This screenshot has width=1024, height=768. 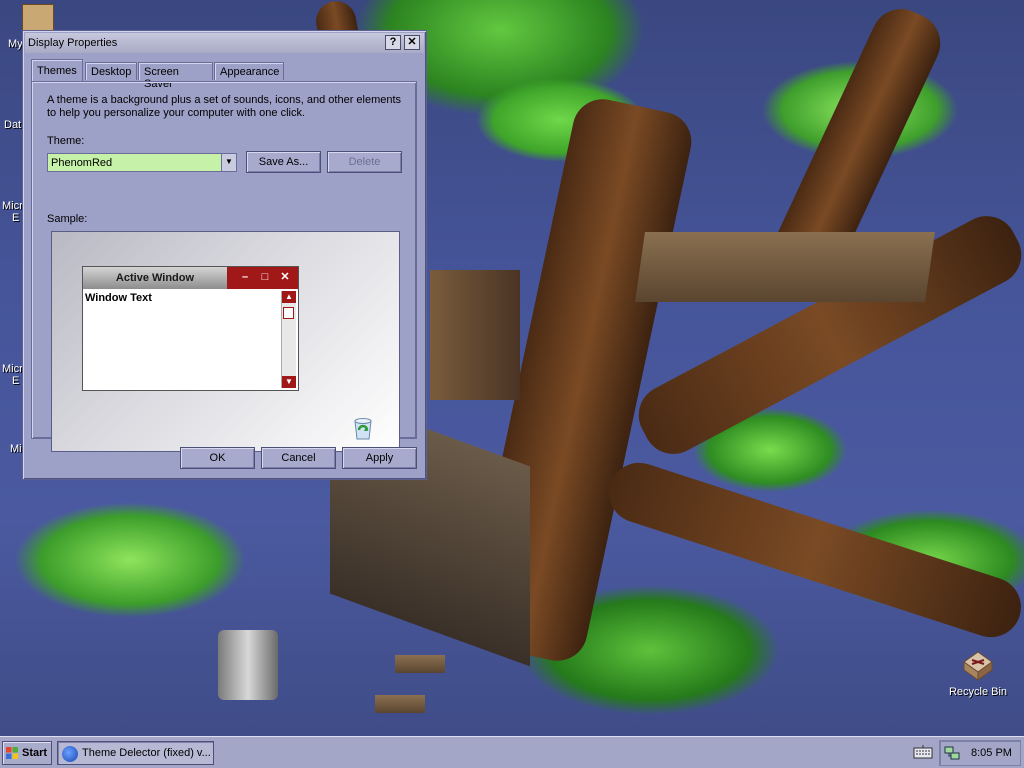 I want to click on apply-button: Apply, so click(x=379, y=458).